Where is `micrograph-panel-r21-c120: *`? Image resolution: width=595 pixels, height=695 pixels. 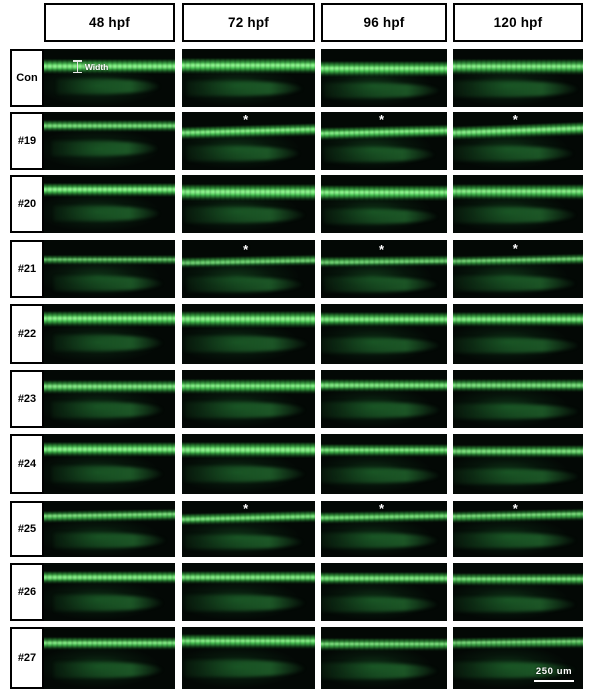
micrograph-panel-r21-c120: * is located at coordinates (518, 269).